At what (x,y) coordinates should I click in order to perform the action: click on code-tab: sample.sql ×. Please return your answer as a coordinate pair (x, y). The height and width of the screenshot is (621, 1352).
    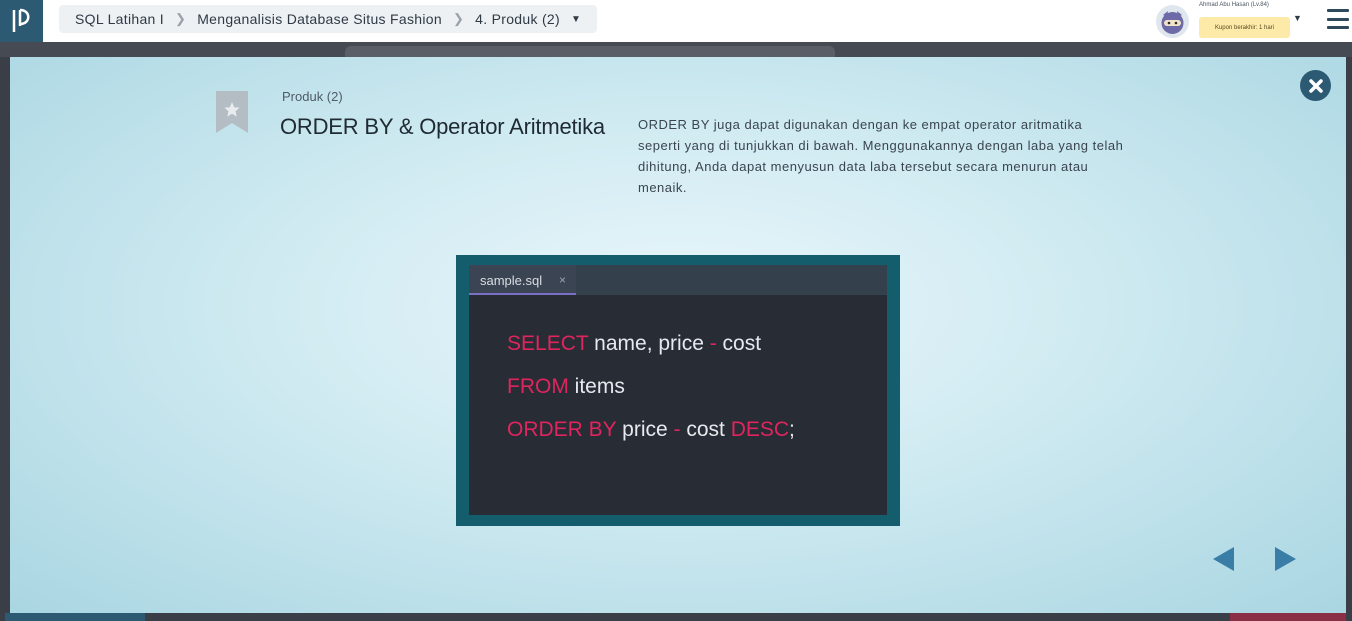
    Looking at the image, I should click on (522, 280).